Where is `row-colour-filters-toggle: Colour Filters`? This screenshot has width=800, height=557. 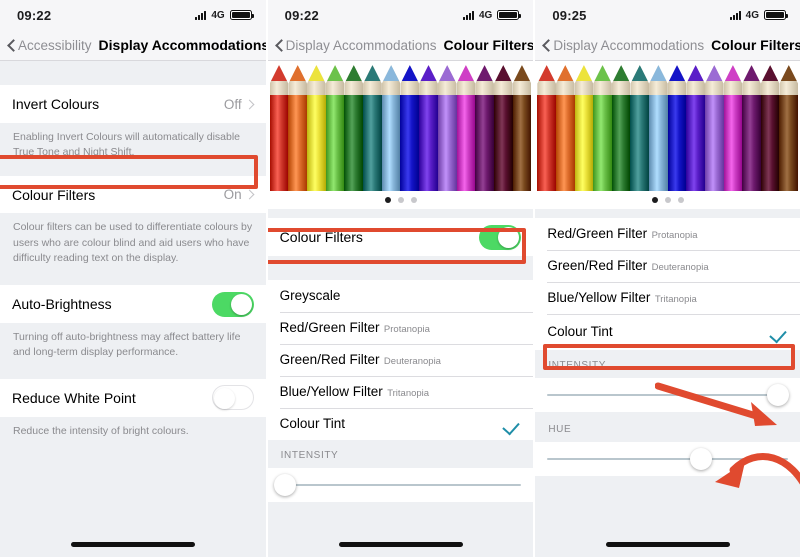
row-colour-filters-toggle: Colour Filters is located at coordinates (400, 237).